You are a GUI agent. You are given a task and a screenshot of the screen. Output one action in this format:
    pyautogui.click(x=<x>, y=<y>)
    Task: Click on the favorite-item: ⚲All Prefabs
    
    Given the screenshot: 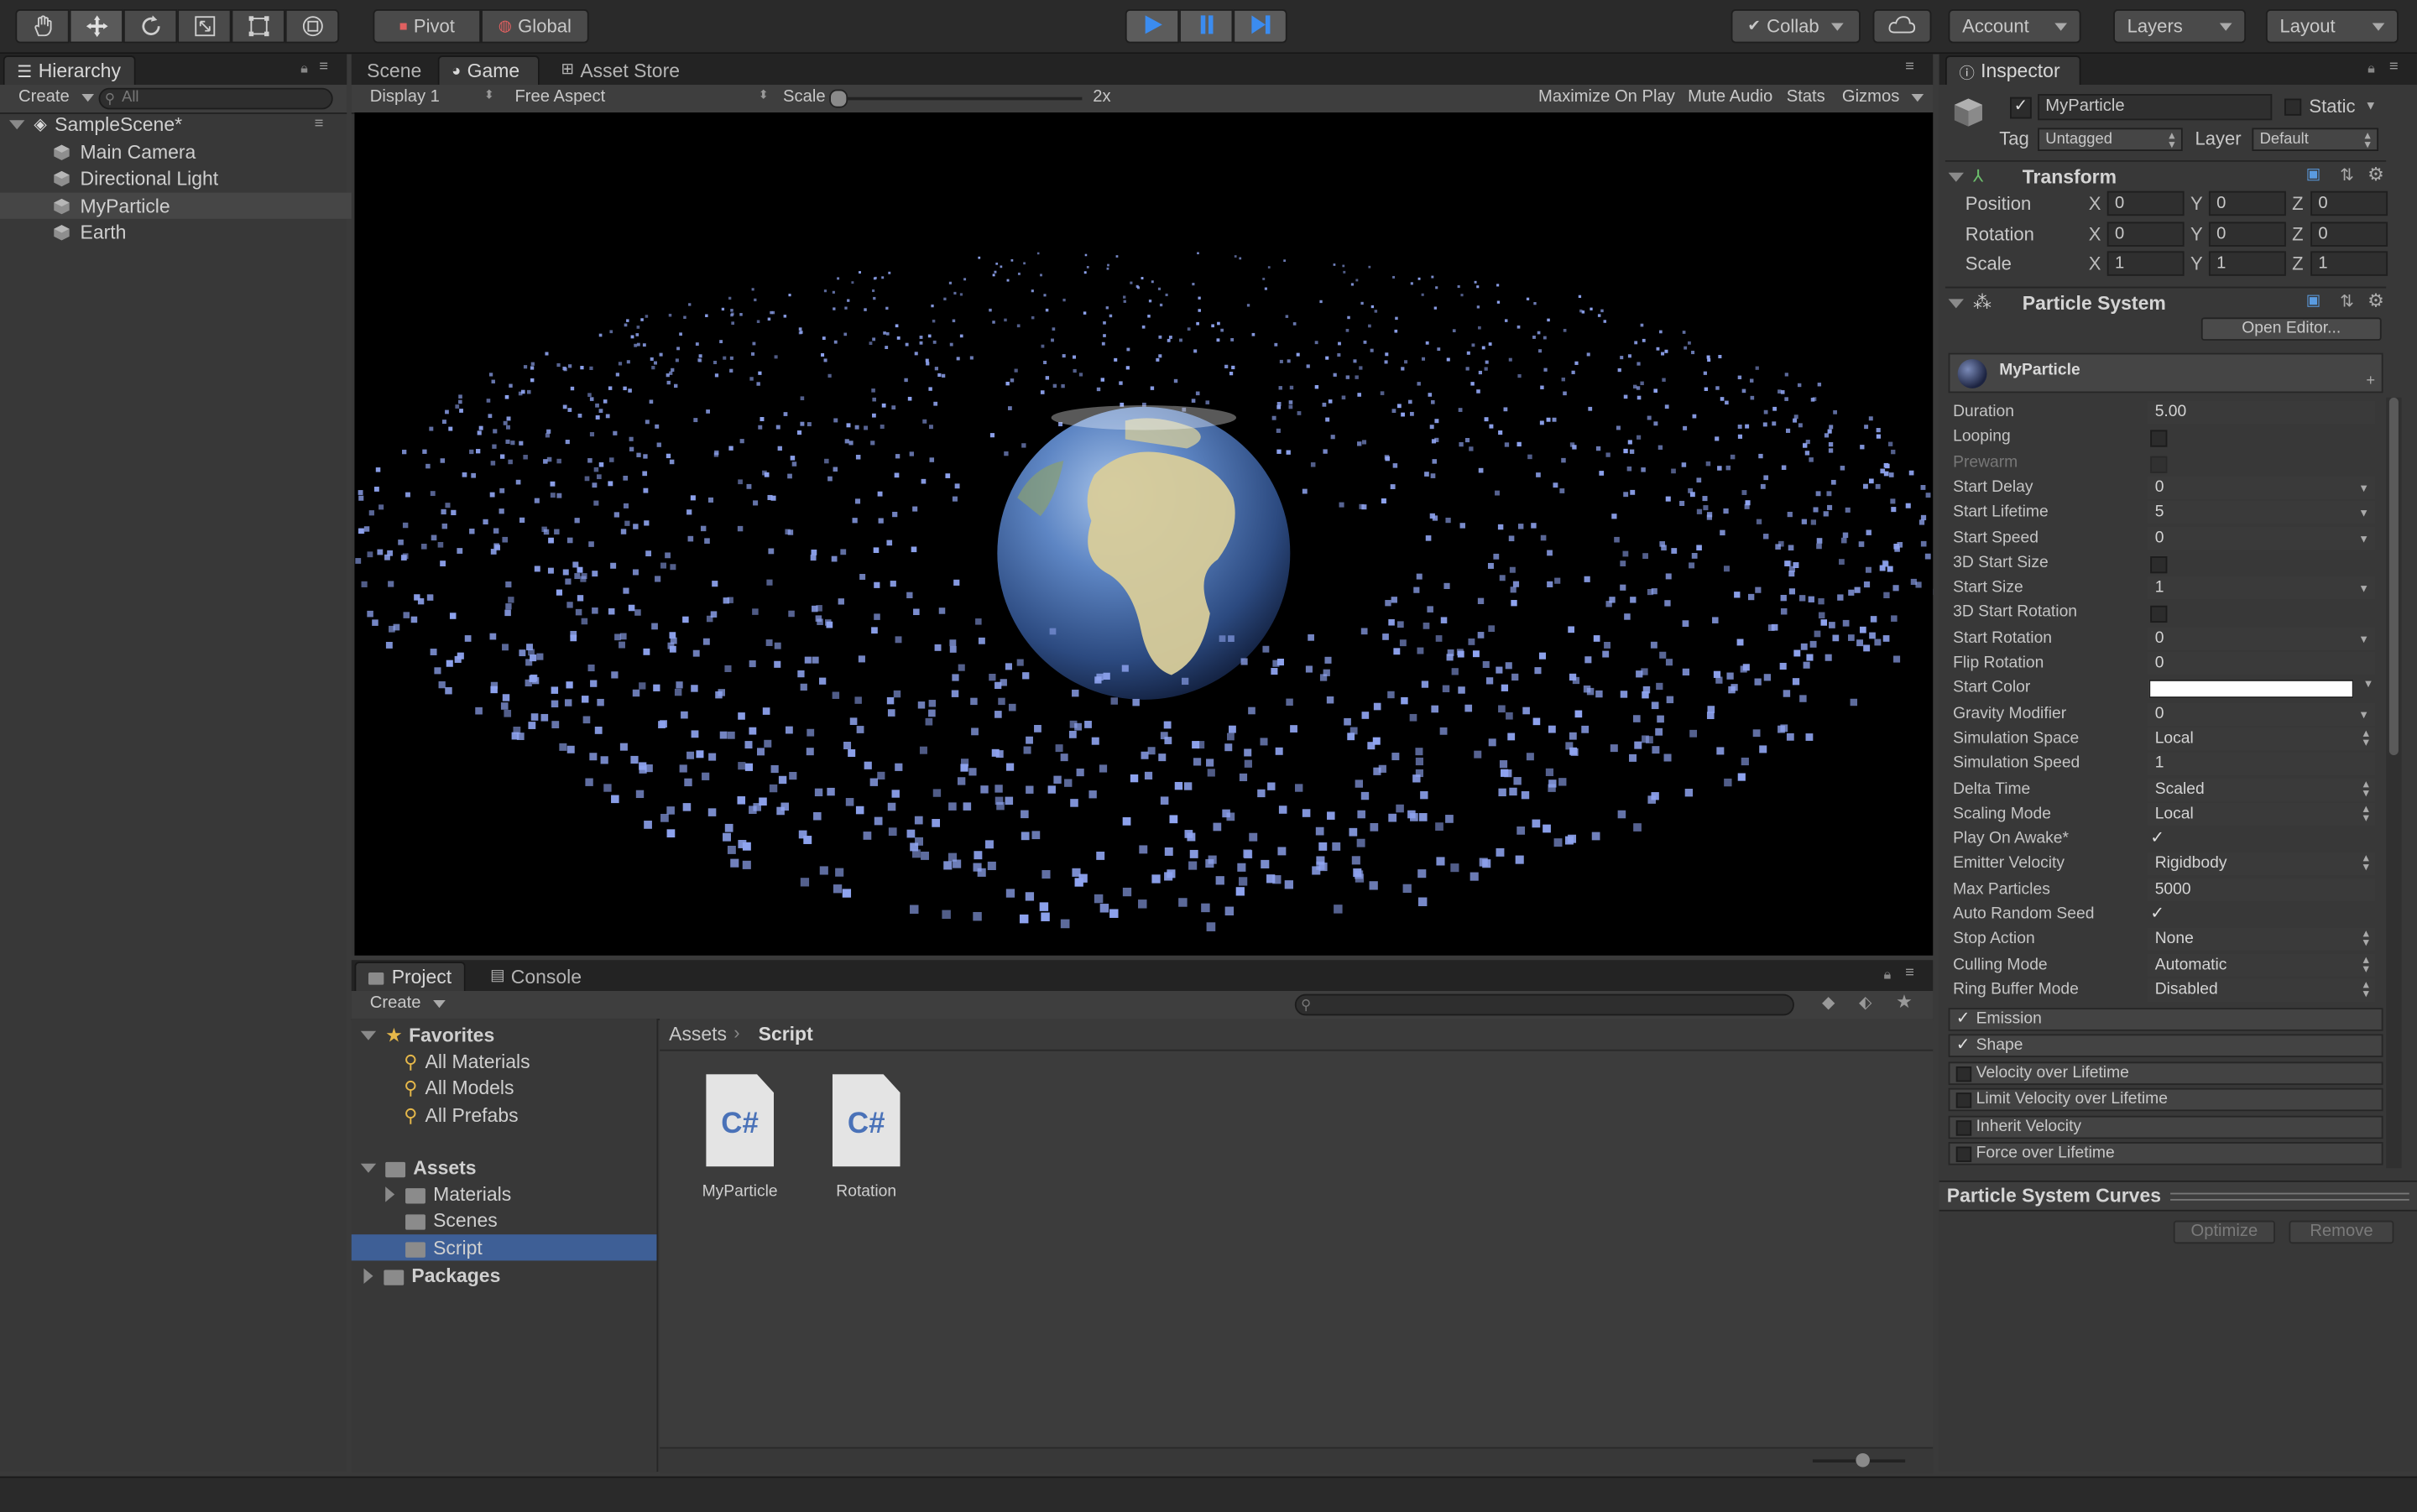 What is the action you would take?
    pyautogui.click(x=461, y=1115)
    